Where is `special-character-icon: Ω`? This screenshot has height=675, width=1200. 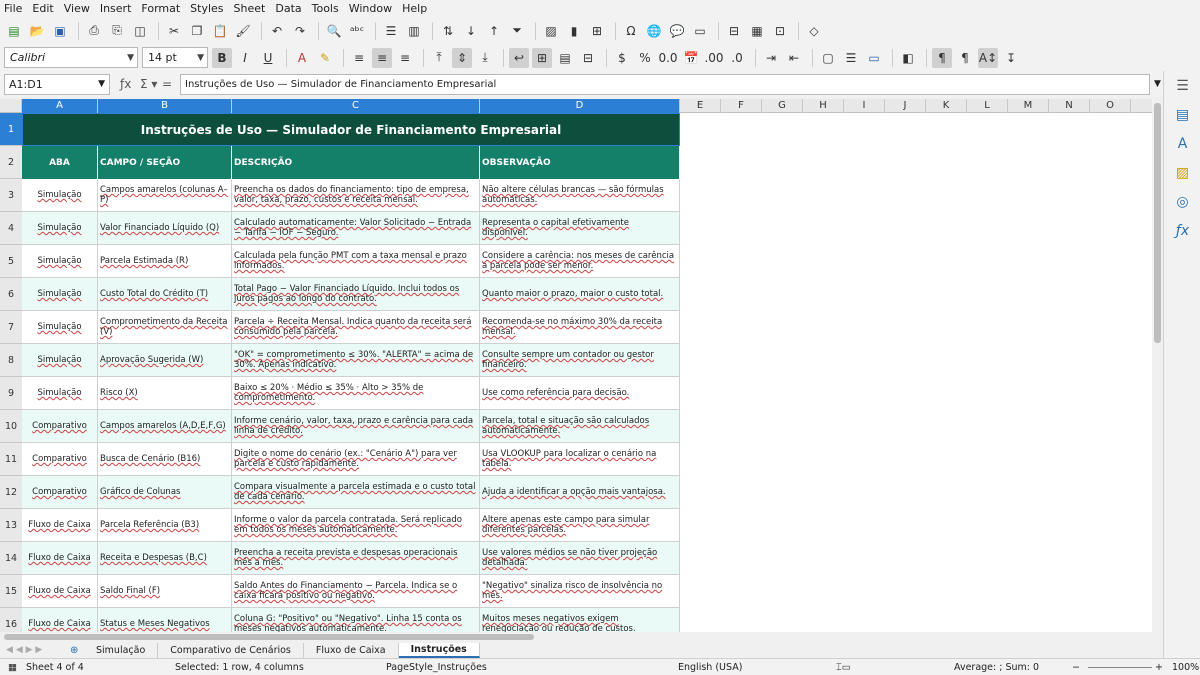 special-character-icon: Ω is located at coordinates (631, 31).